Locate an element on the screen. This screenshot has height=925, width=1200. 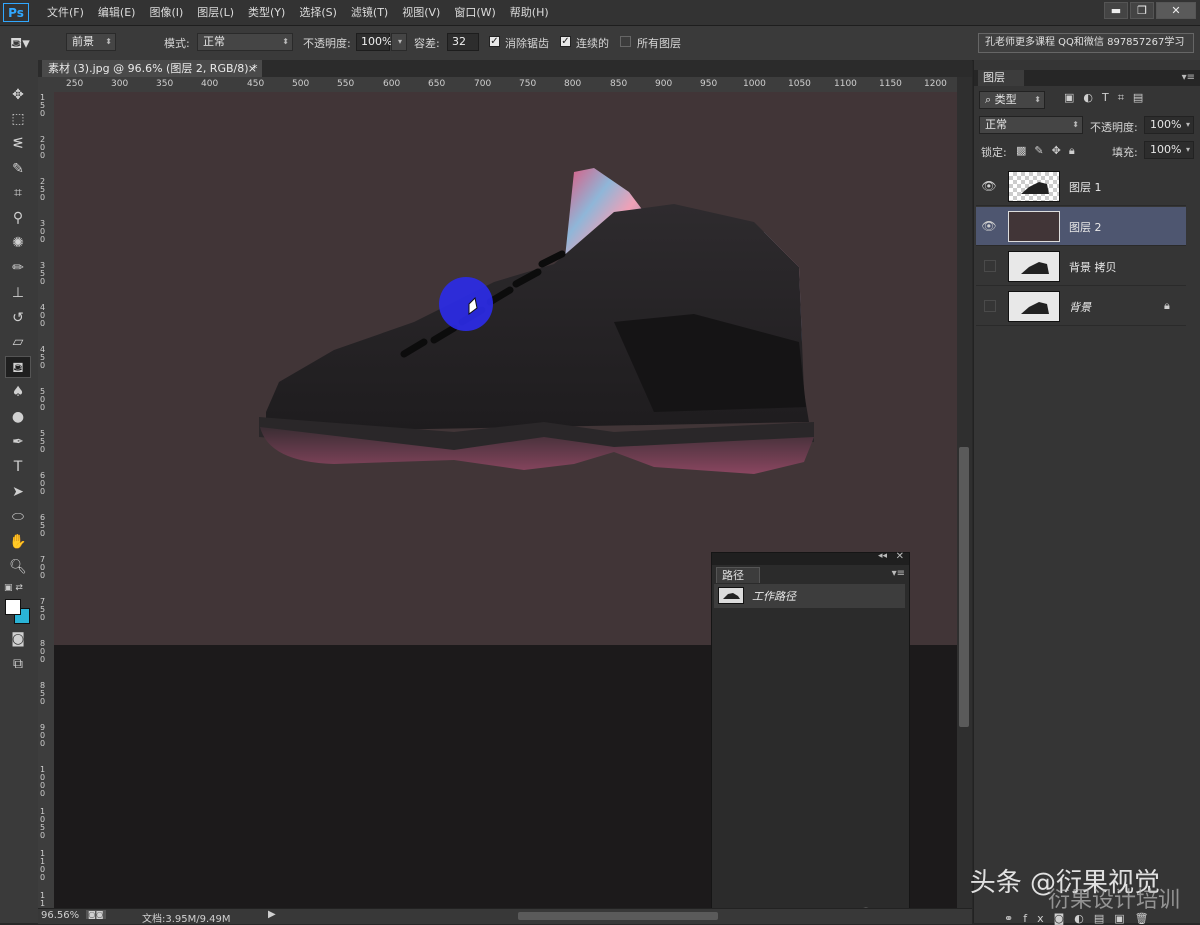
zoom-tool-icon: 🔍︎ is located at coordinates (18, 567).